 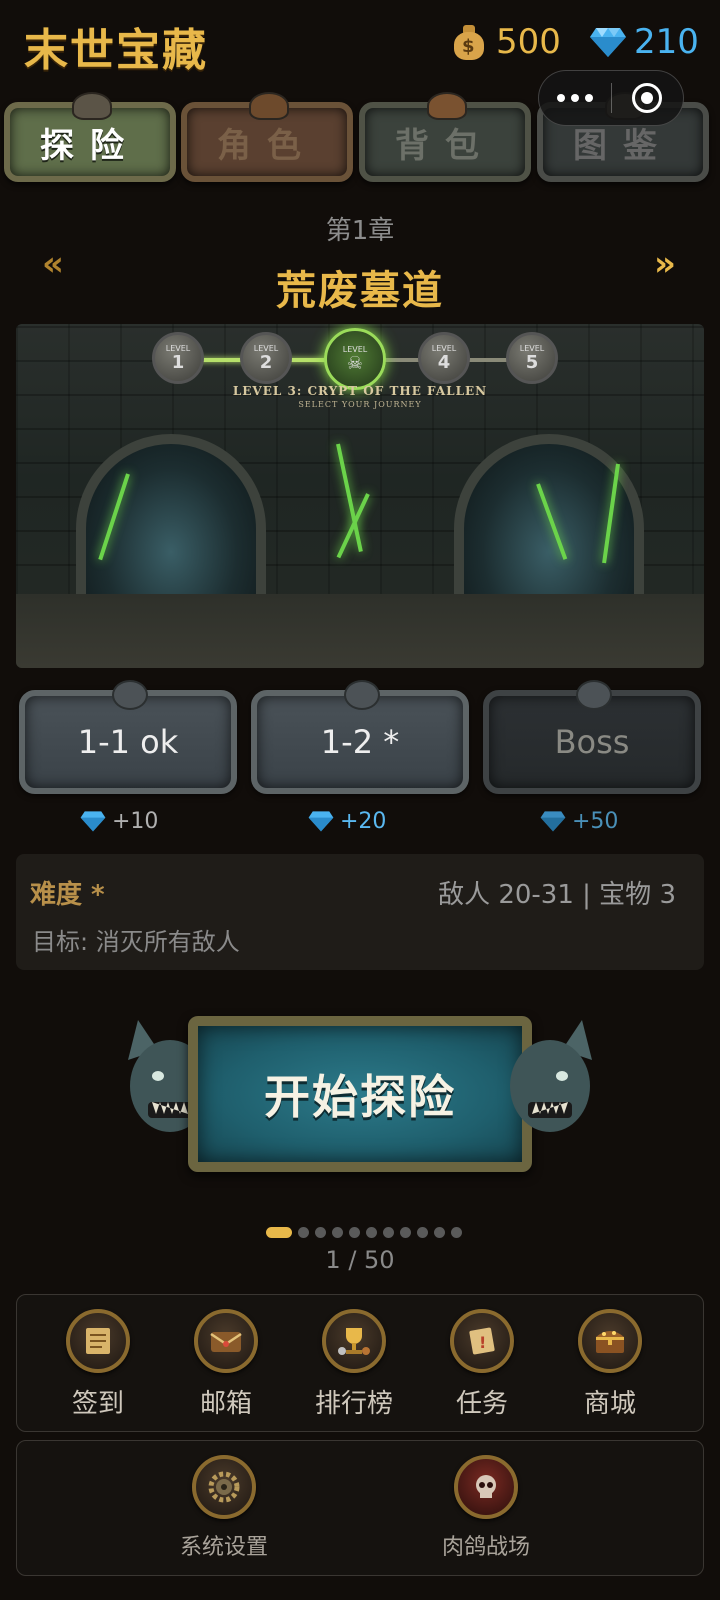 What do you see at coordinates (486, 1487) in the screenshot?
I see `skull-arena-icon` at bounding box center [486, 1487].